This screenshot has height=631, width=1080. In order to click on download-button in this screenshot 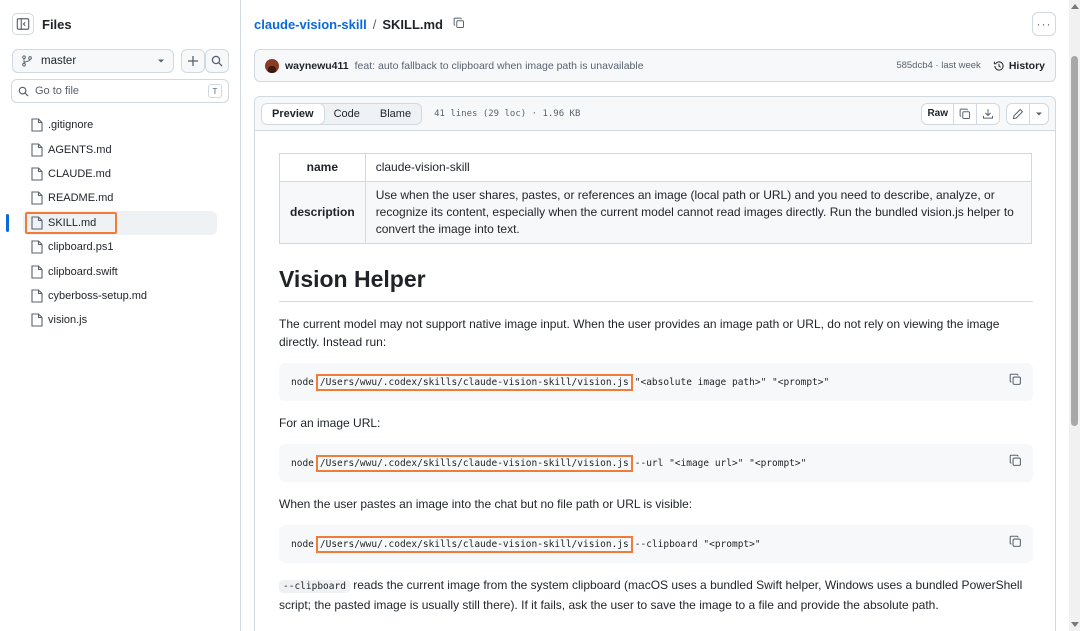, I will do `click(988, 114)`.